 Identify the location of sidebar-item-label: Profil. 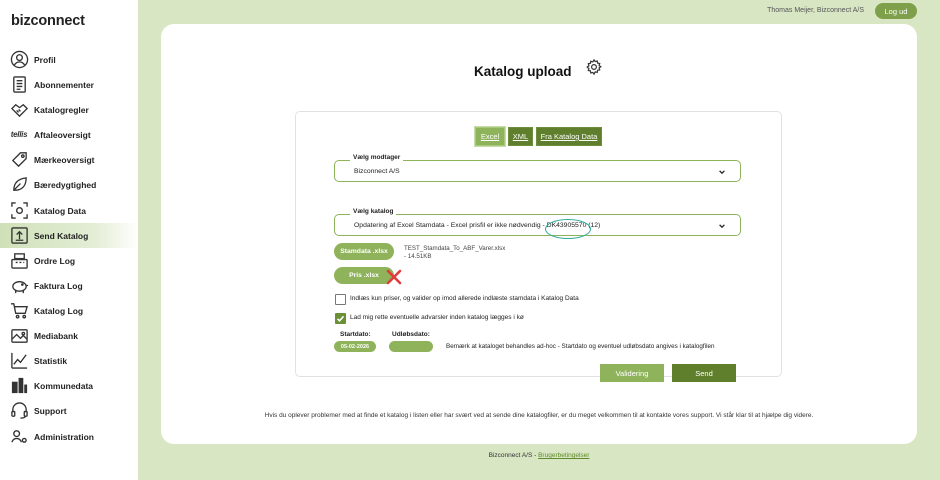
(45, 59).